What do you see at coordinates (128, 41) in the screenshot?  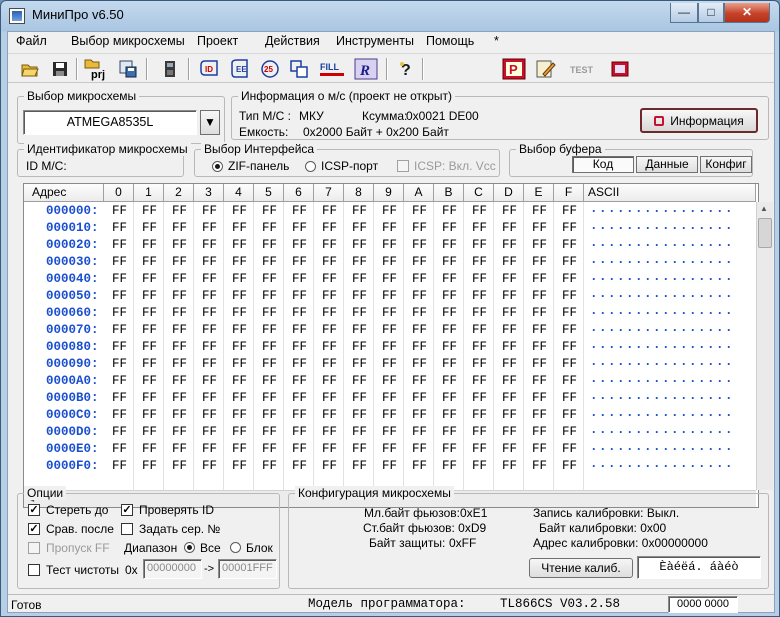 I see `menu-chip-select: Выбор микросхемы` at bounding box center [128, 41].